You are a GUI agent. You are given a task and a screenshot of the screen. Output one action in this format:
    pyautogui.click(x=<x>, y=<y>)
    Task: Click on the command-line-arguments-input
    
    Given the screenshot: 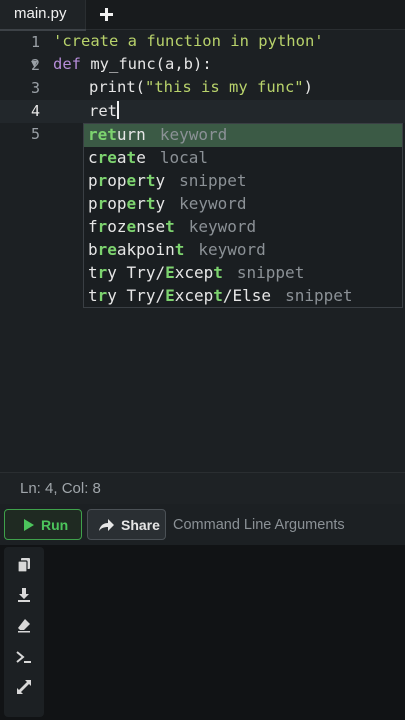 What is the action you would take?
    pyautogui.click(x=285, y=524)
    